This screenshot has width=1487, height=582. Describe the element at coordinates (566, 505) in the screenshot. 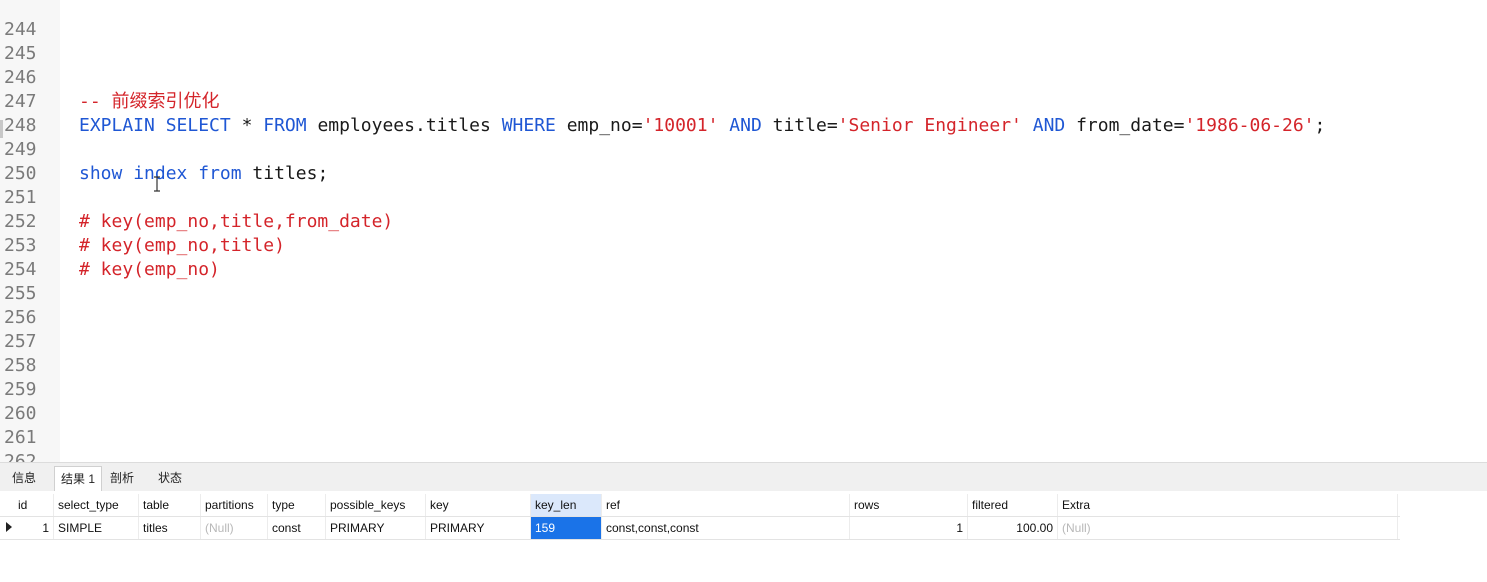

I see `column-header-key-len: key_len` at that location.